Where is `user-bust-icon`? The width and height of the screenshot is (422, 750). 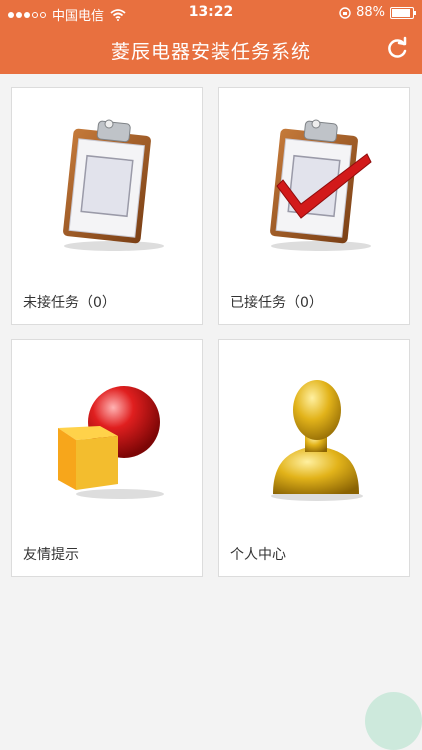 user-bust-icon is located at coordinates (317, 440).